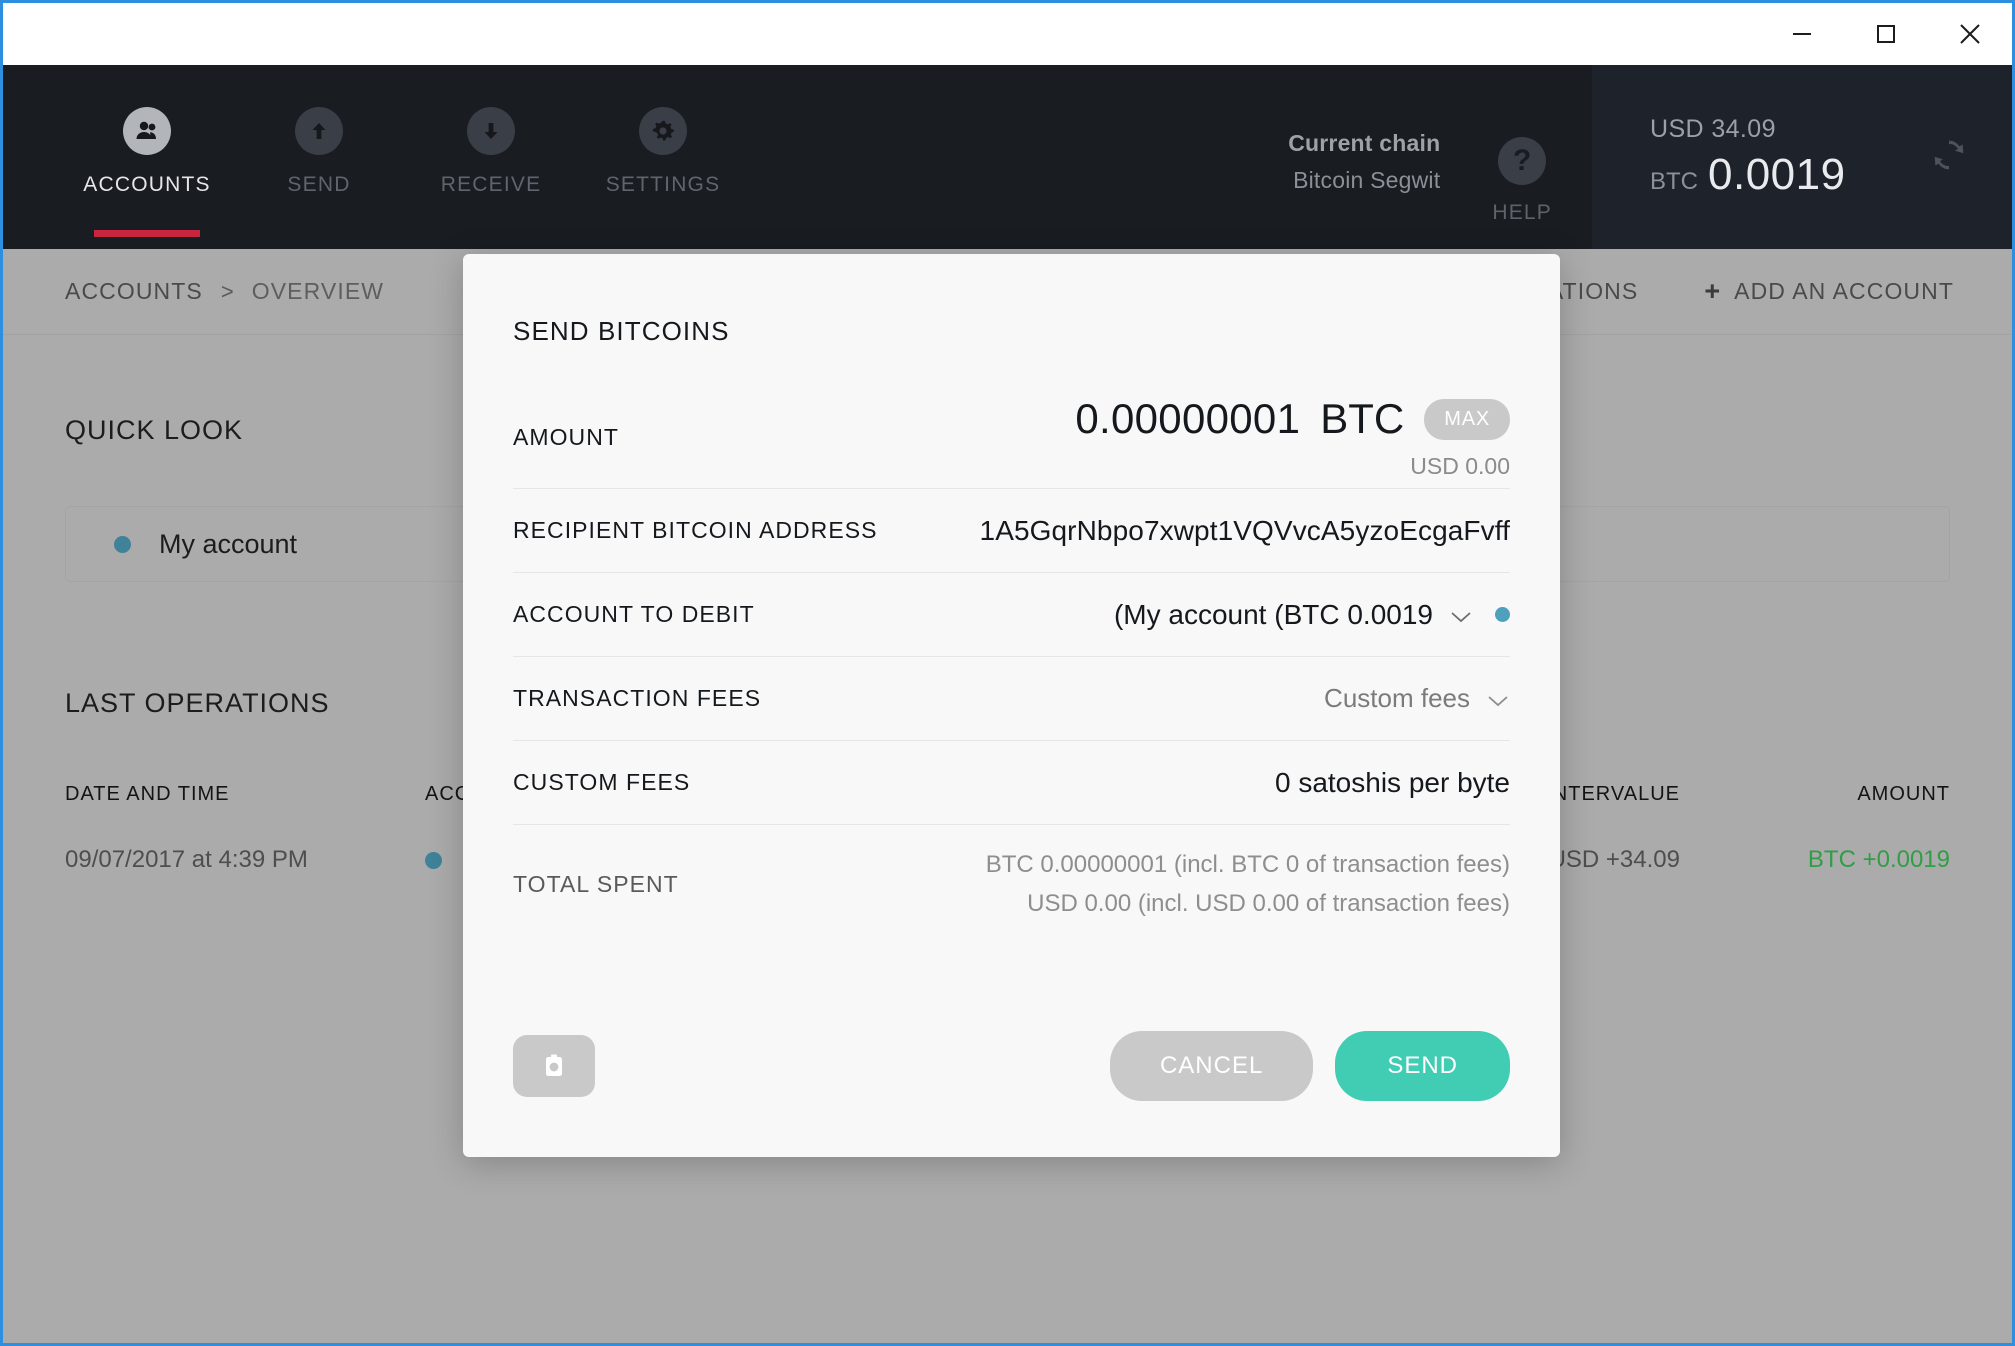 The width and height of the screenshot is (2015, 1346). What do you see at coordinates (1007, 34) in the screenshot?
I see `title-bar` at bounding box center [1007, 34].